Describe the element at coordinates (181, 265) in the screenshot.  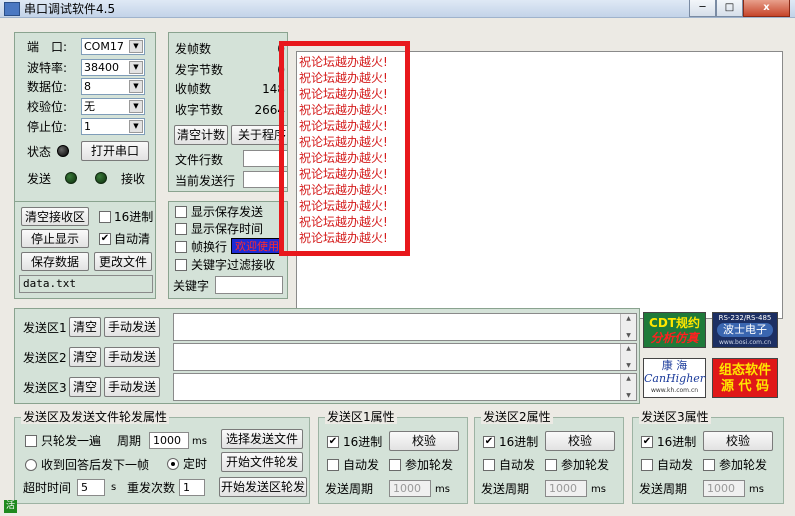
I see `keyword-filter-checkbox` at that location.